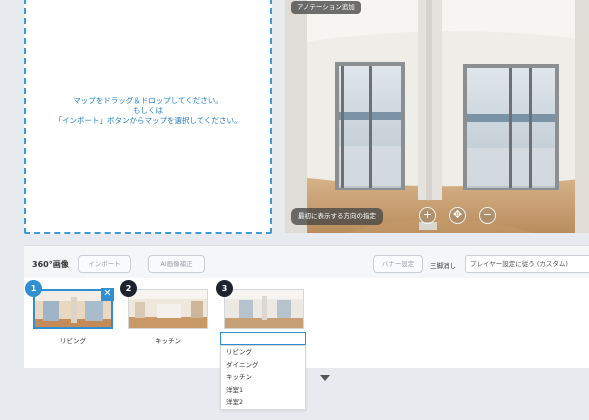 The height and width of the screenshot is (420, 589). I want to click on thumbnail-label: キッチン, so click(168, 341).